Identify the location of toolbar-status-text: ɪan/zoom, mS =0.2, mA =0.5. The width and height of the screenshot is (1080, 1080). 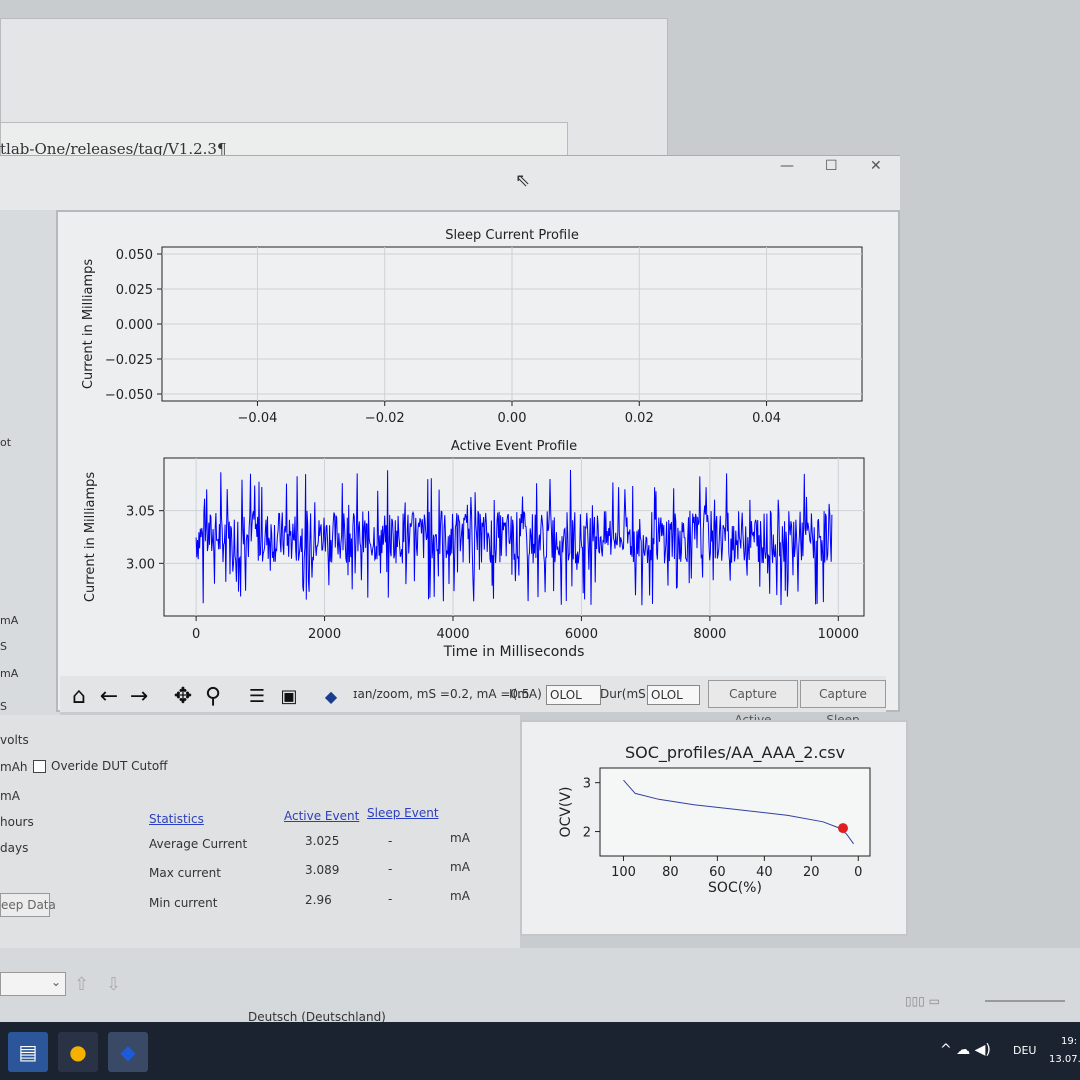
(441, 694).